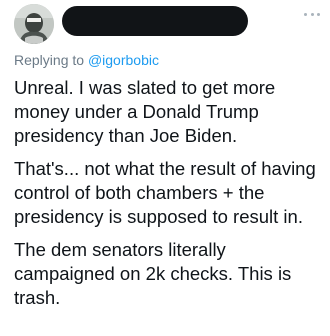 The image size is (330, 336). What do you see at coordinates (51, 60) in the screenshot?
I see `replying-to-label: Replying to` at bounding box center [51, 60].